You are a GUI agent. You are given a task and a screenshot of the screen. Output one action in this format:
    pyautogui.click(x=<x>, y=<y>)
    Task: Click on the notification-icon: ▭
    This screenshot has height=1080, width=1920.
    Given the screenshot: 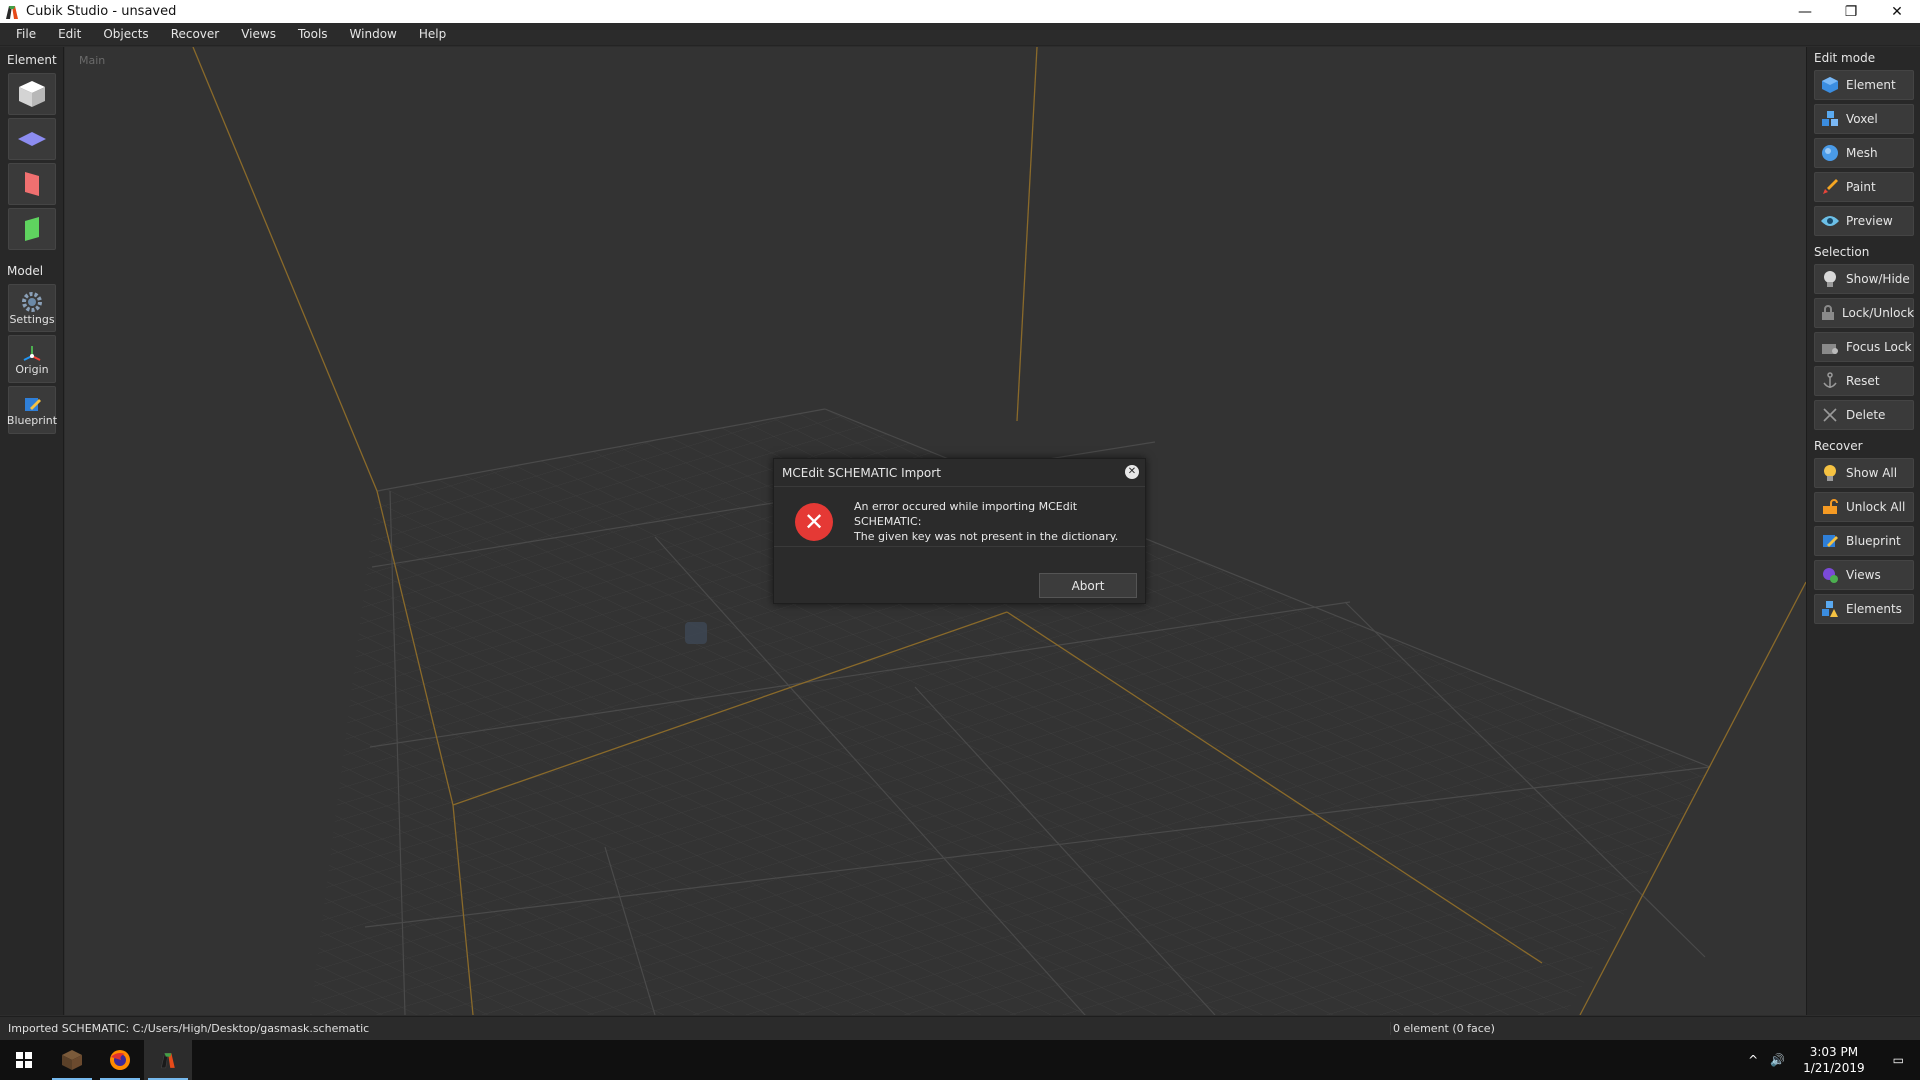 What is the action you would take?
    pyautogui.click(x=1898, y=1060)
    